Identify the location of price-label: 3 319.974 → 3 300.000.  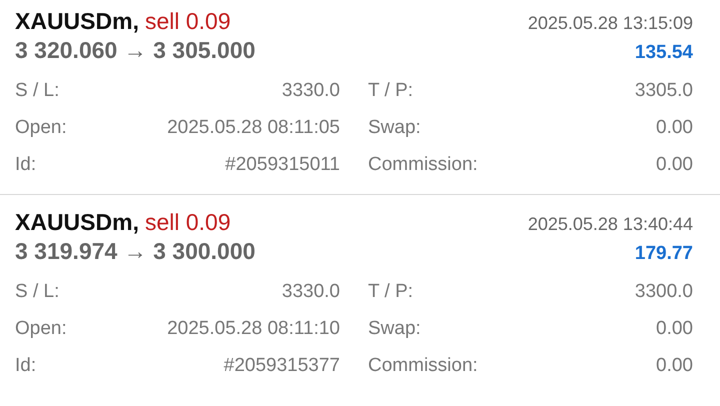
(135, 251).